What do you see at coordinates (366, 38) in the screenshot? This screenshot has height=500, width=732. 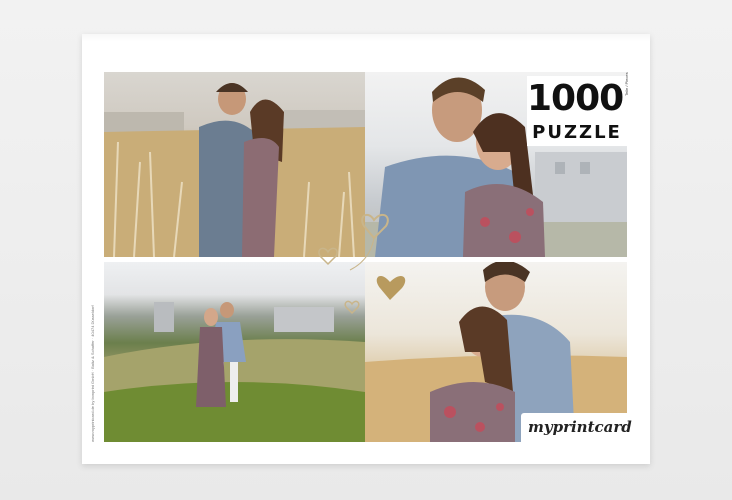 I see `box-top-edge` at bounding box center [366, 38].